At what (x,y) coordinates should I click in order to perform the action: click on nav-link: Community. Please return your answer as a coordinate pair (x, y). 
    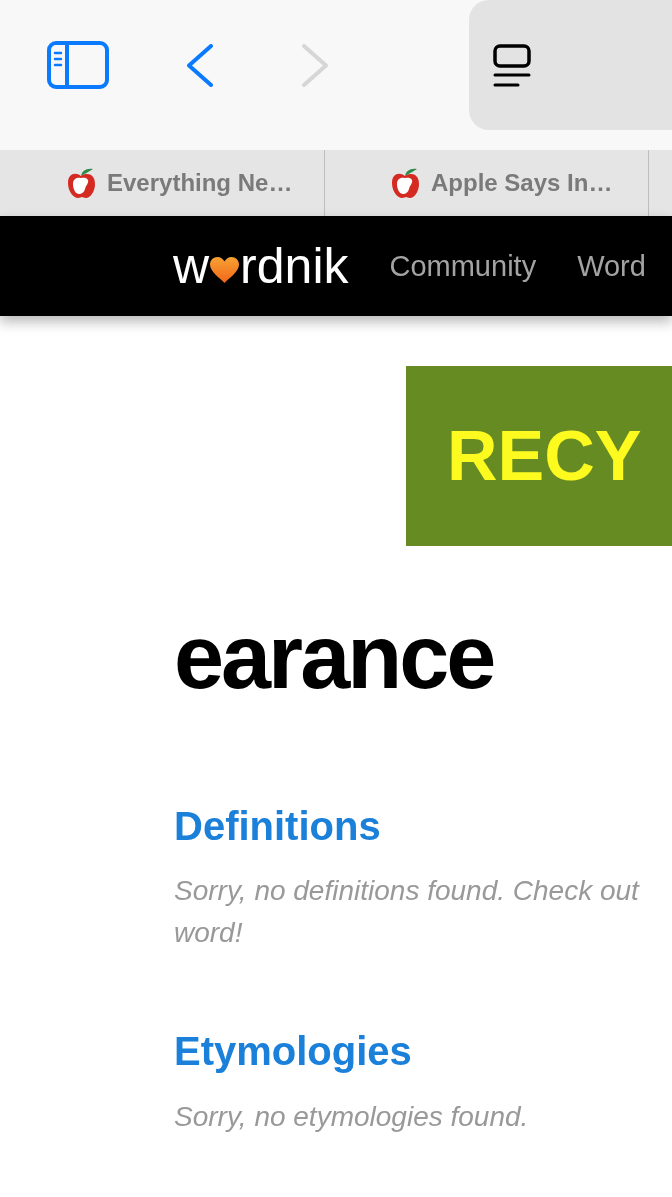
    Looking at the image, I should click on (463, 266).